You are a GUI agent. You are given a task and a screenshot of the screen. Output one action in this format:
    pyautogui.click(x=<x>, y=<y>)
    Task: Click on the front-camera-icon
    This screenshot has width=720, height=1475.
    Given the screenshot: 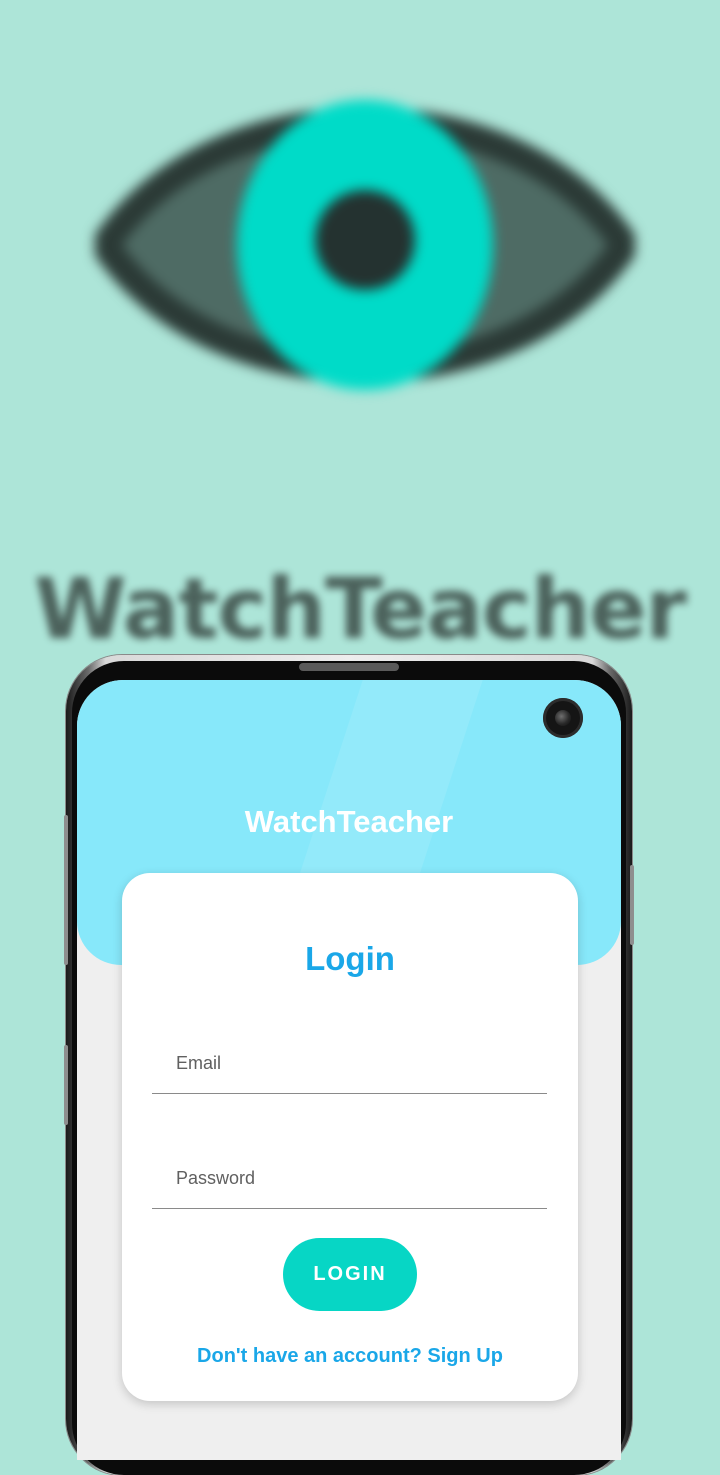 What is the action you would take?
    pyautogui.click(x=563, y=718)
    